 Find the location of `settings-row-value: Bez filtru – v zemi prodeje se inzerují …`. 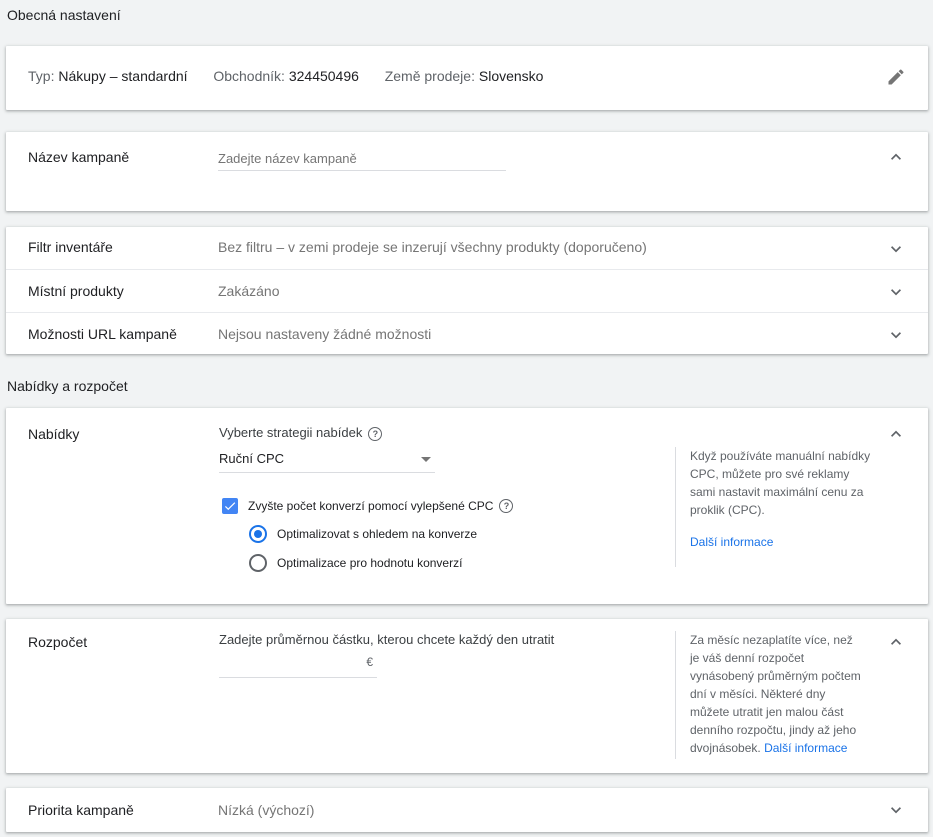

settings-row-value: Bez filtru – v zemi prodeje se inzerují … is located at coordinates (432, 247).